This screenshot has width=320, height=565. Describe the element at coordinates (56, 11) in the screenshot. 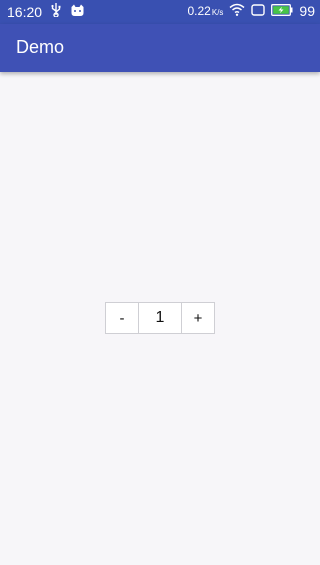

I see `usb-icon` at that location.